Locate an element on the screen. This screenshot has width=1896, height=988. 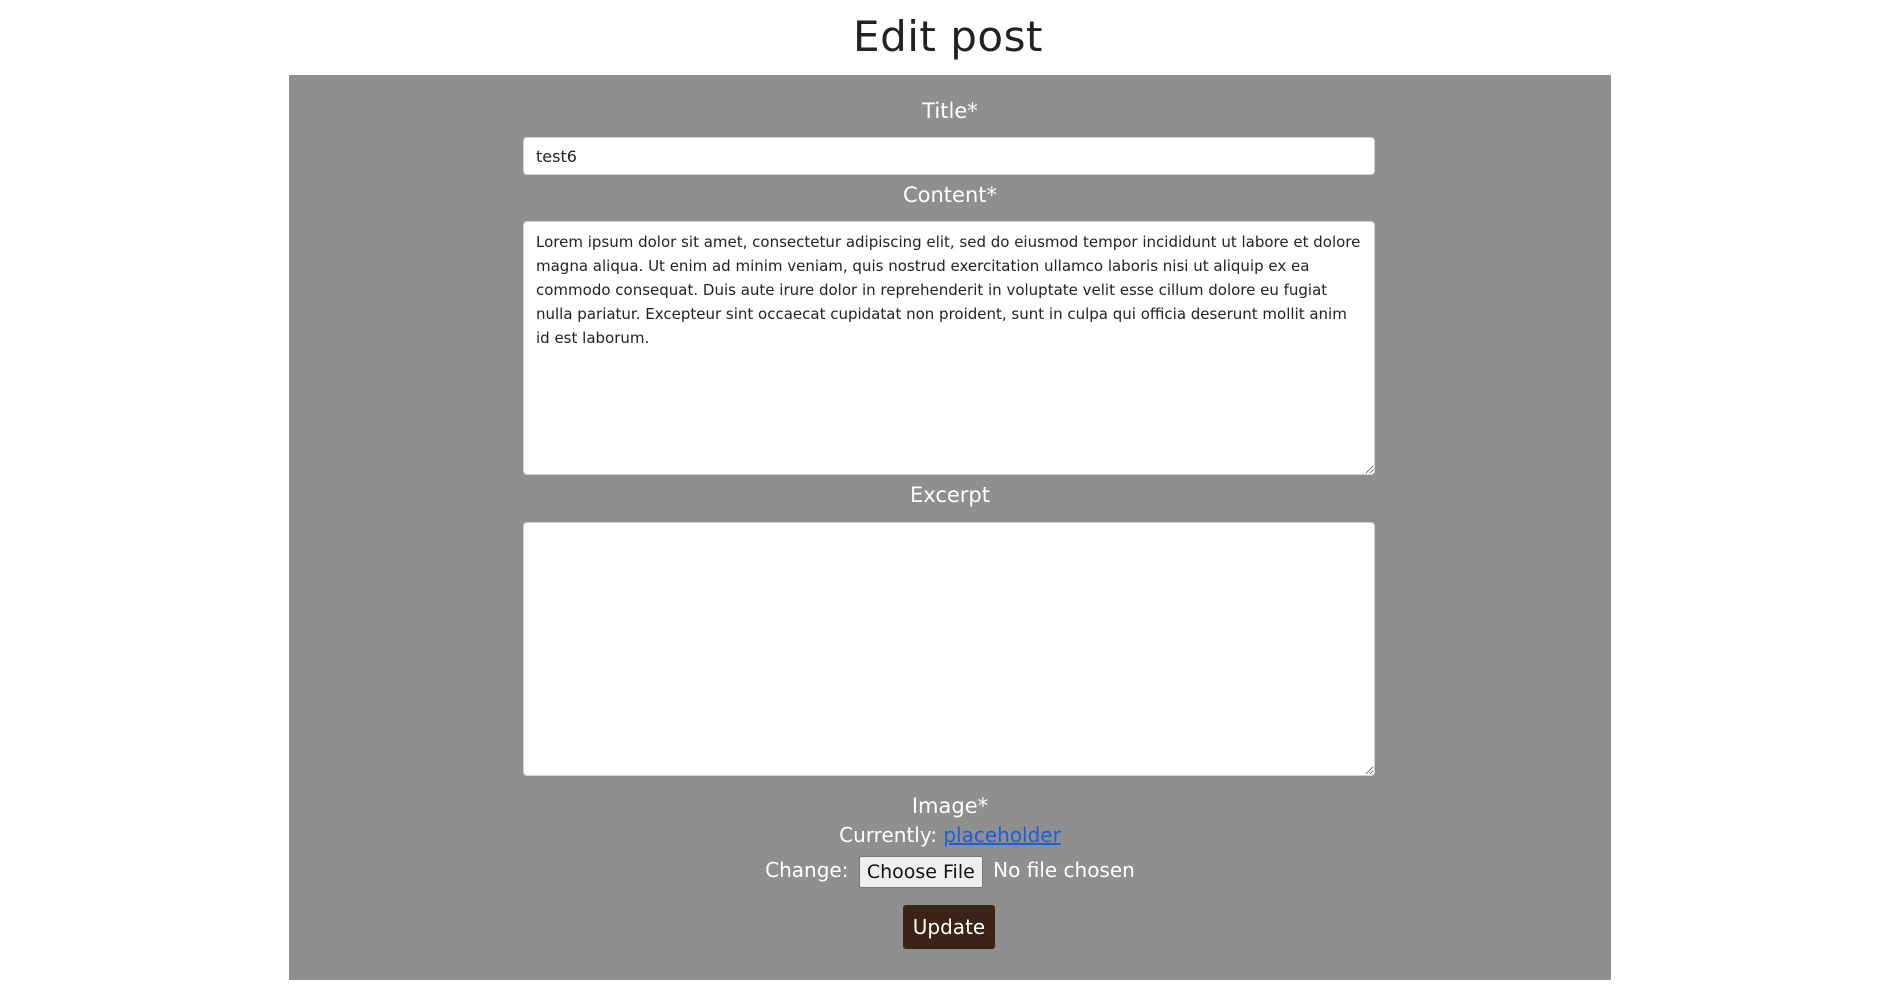
currently-label: Currently: is located at coordinates (888, 835).